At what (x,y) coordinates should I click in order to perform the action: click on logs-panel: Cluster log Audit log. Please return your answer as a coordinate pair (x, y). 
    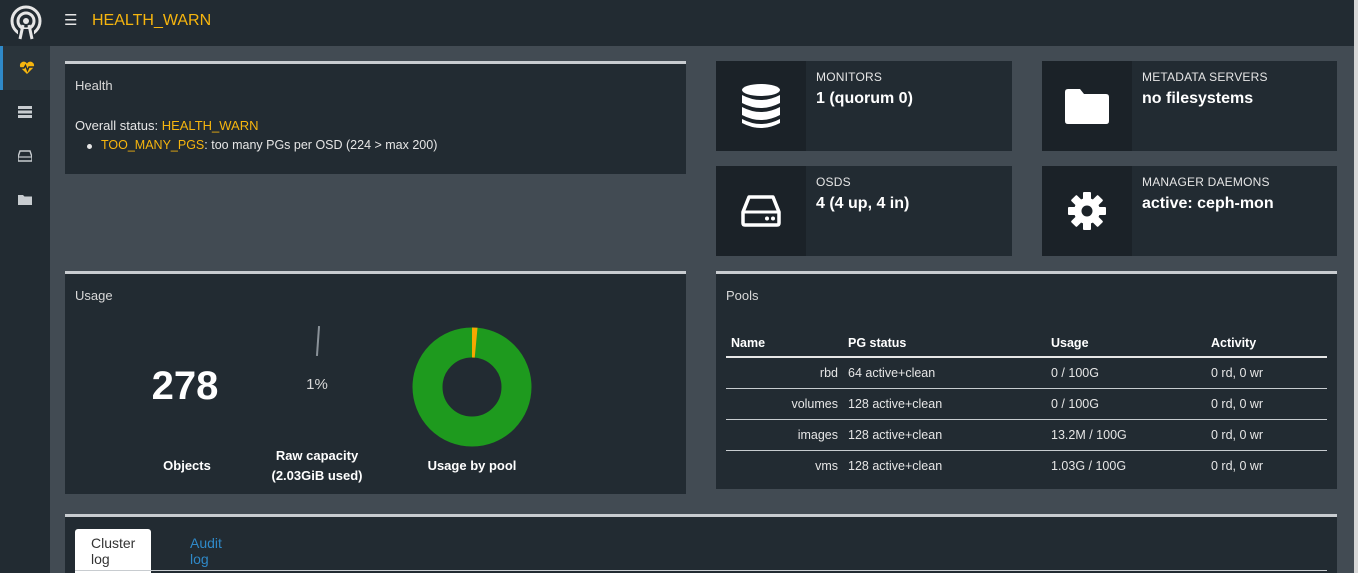
    Looking at the image, I should click on (701, 543).